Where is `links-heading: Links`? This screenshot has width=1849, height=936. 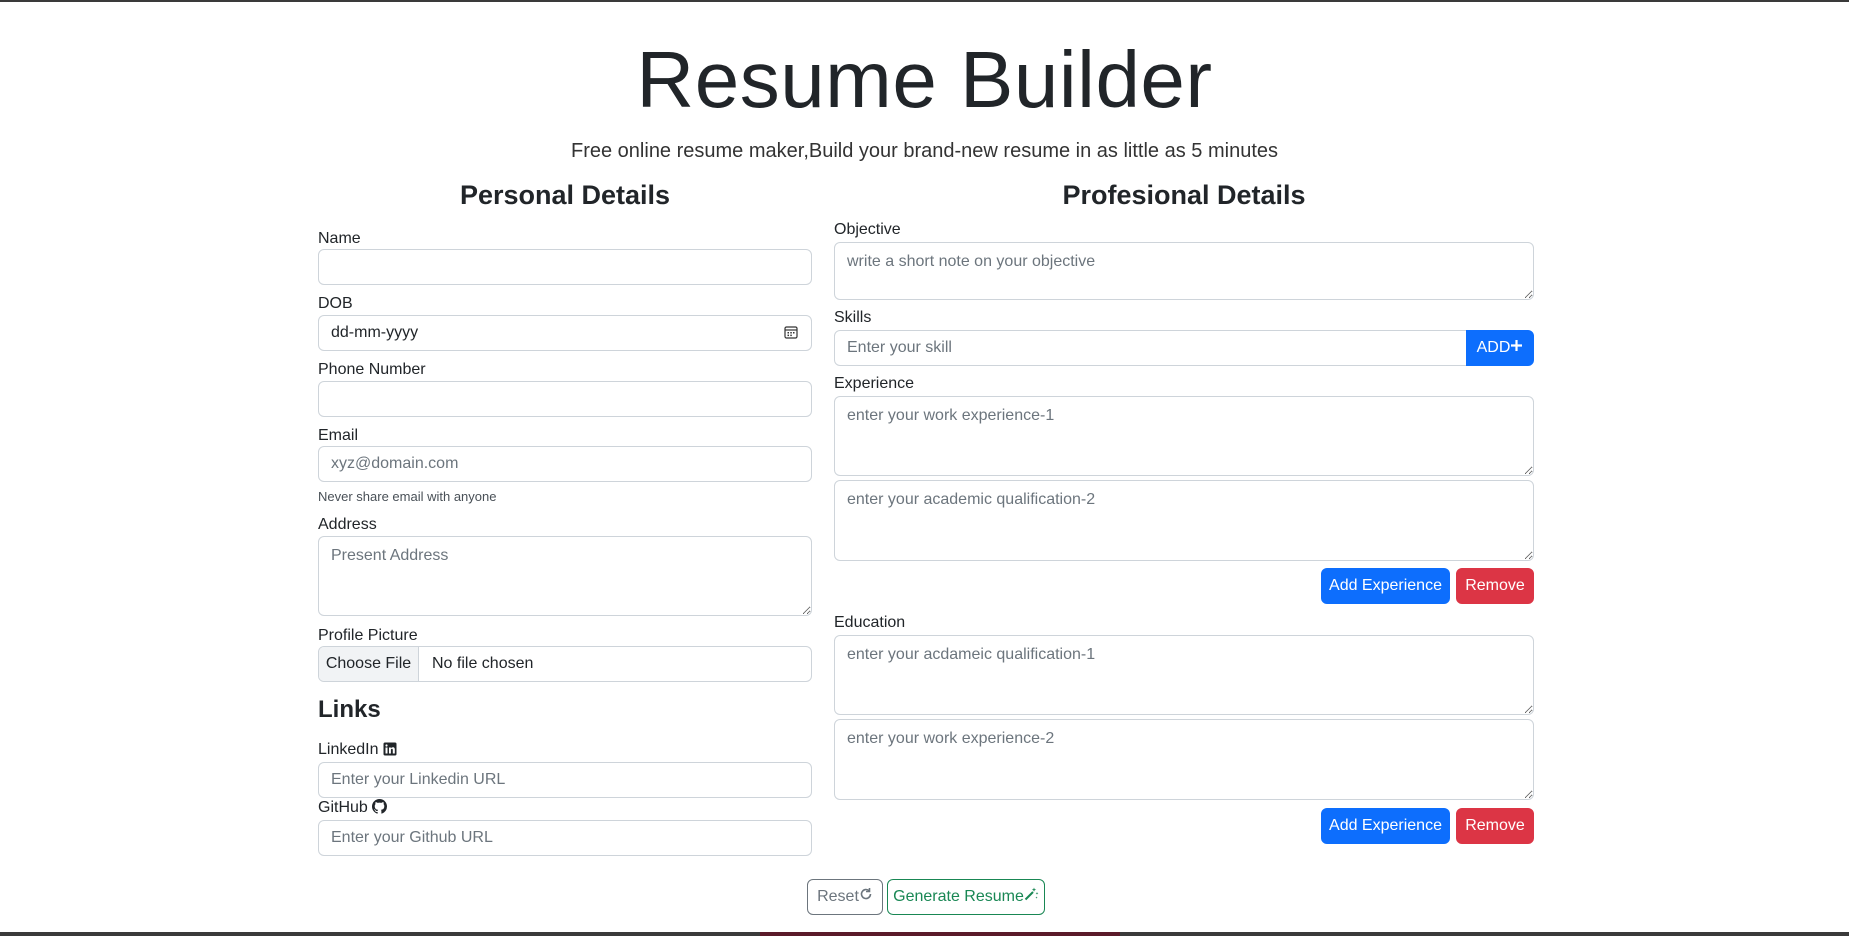
links-heading: Links is located at coordinates (349, 709).